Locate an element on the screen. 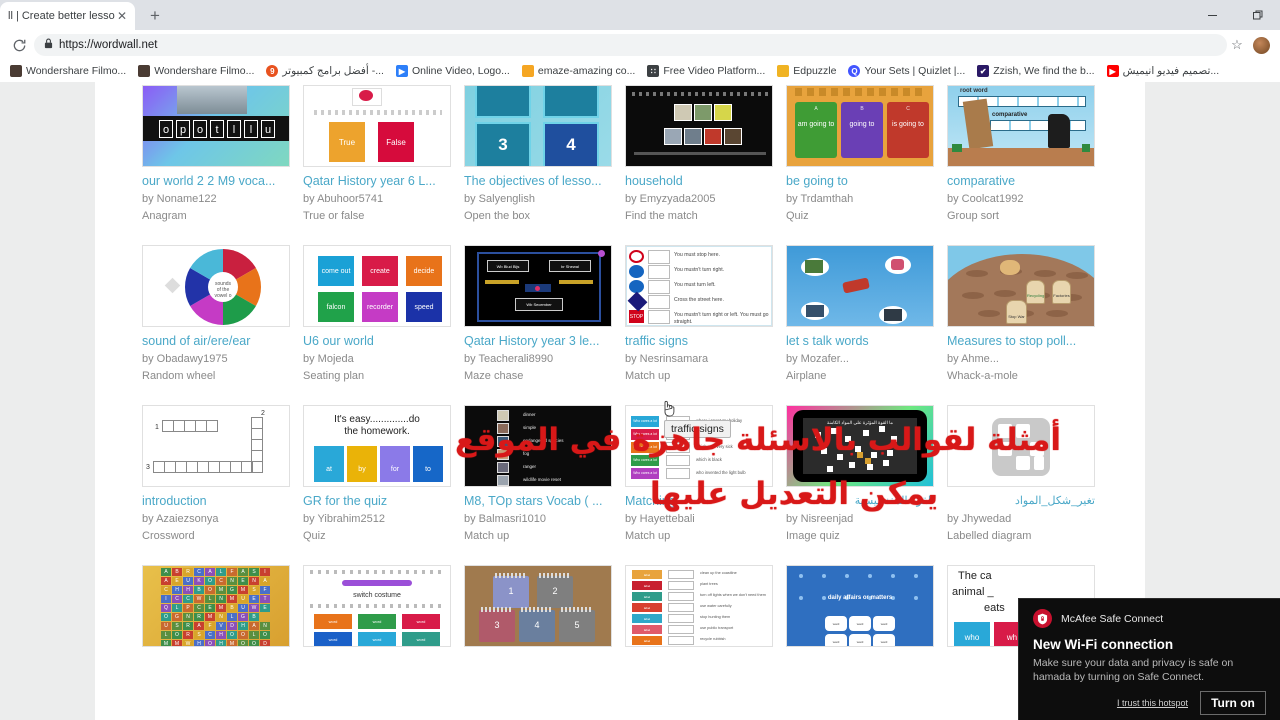 This screenshot has height=720, width=1280. close-icon: ✕ is located at coordinates (122, 16).